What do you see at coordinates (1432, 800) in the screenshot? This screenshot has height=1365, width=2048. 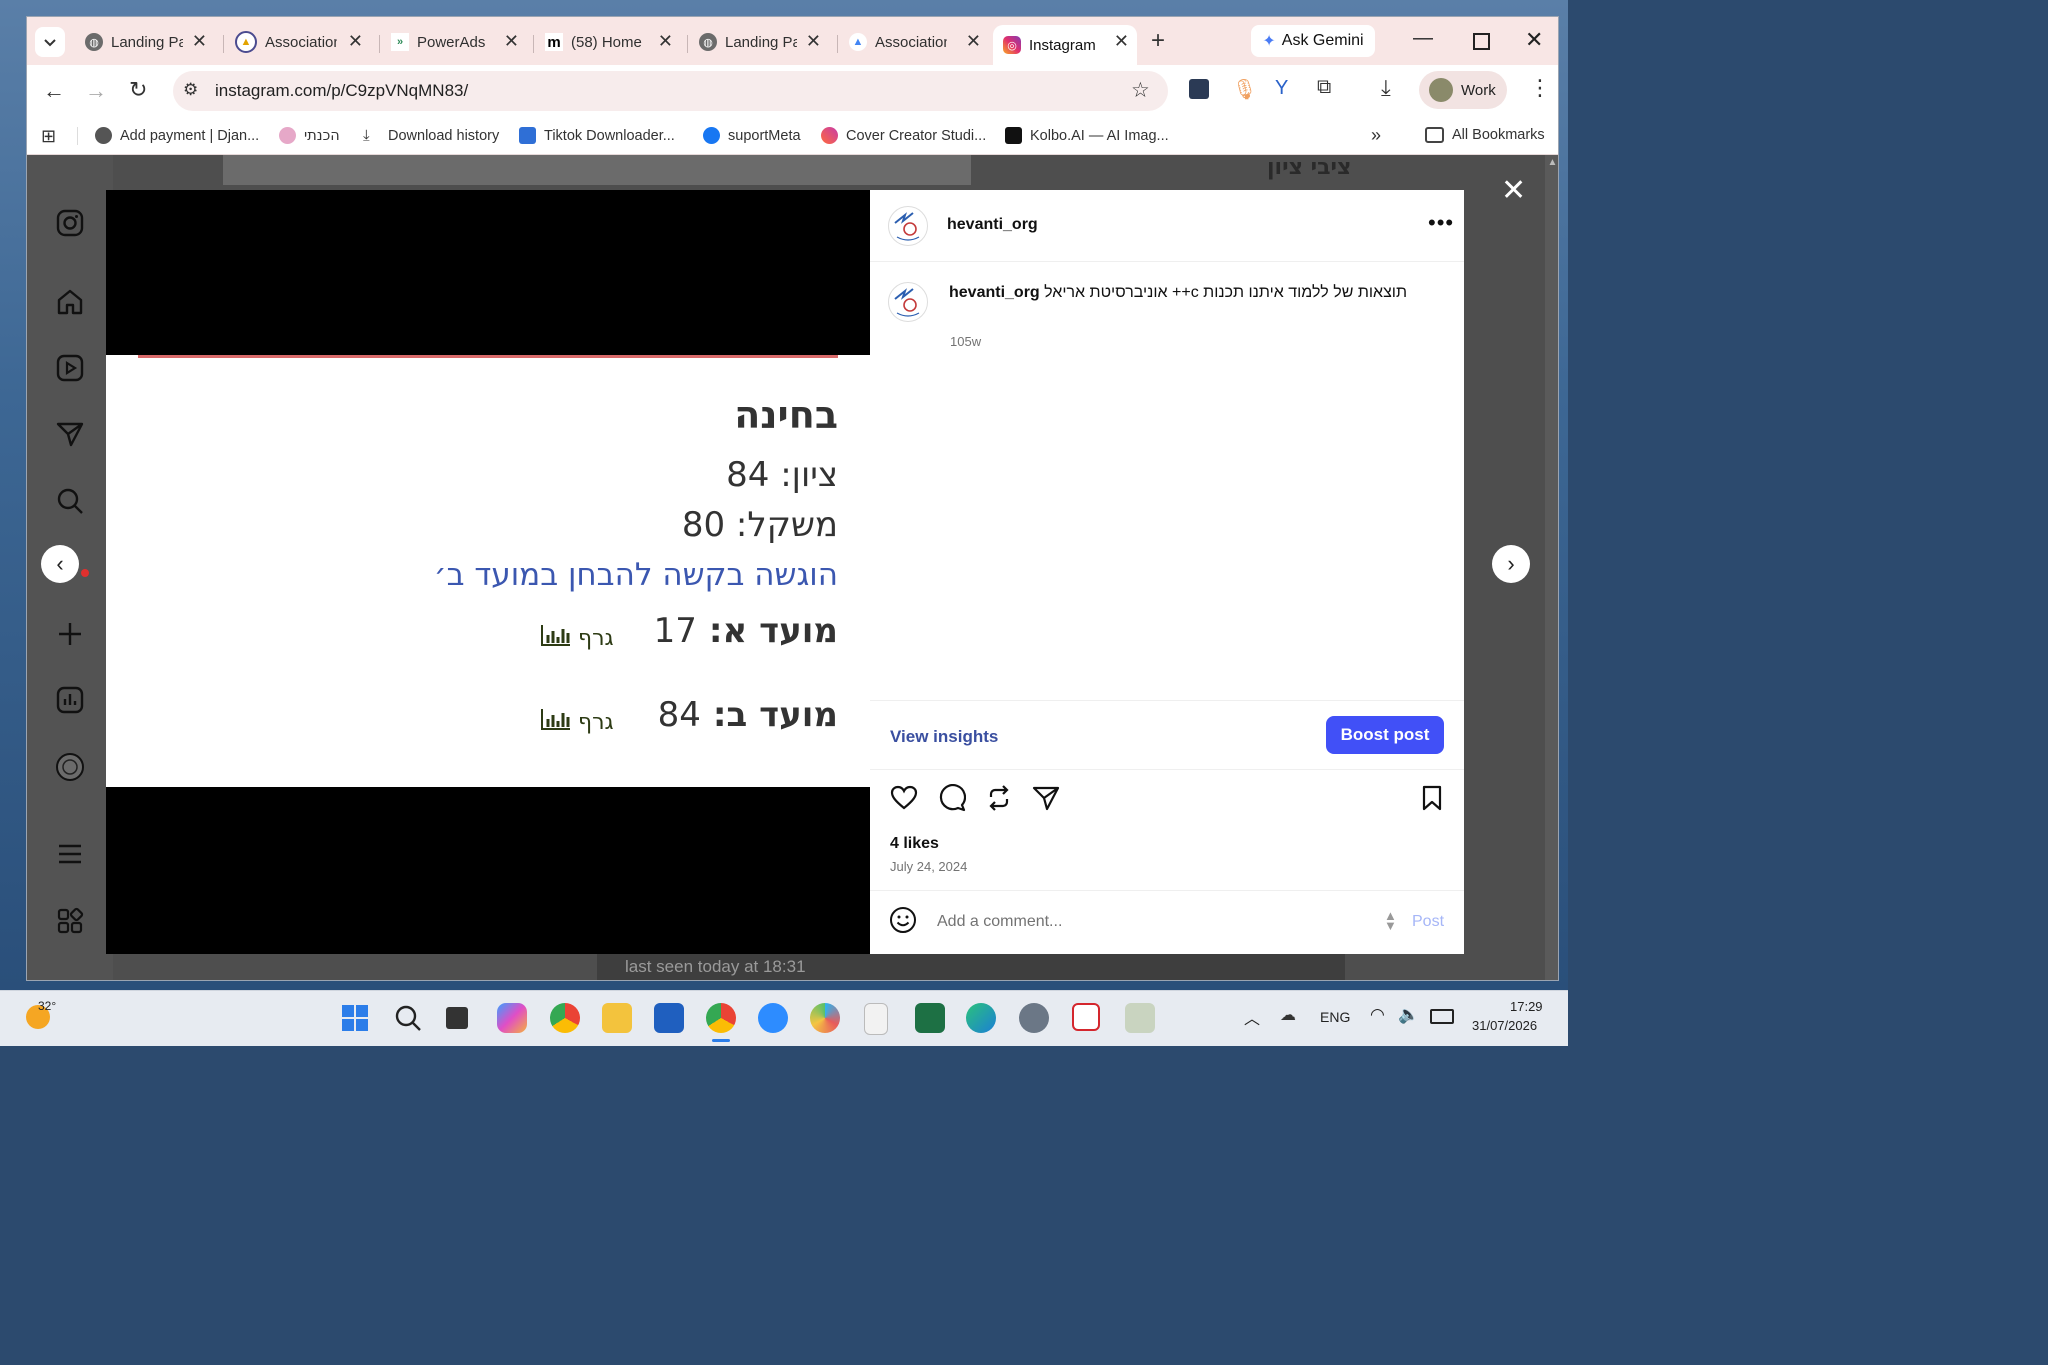 I see `save-bookmark-icon` at bounding box center [1432, 800].